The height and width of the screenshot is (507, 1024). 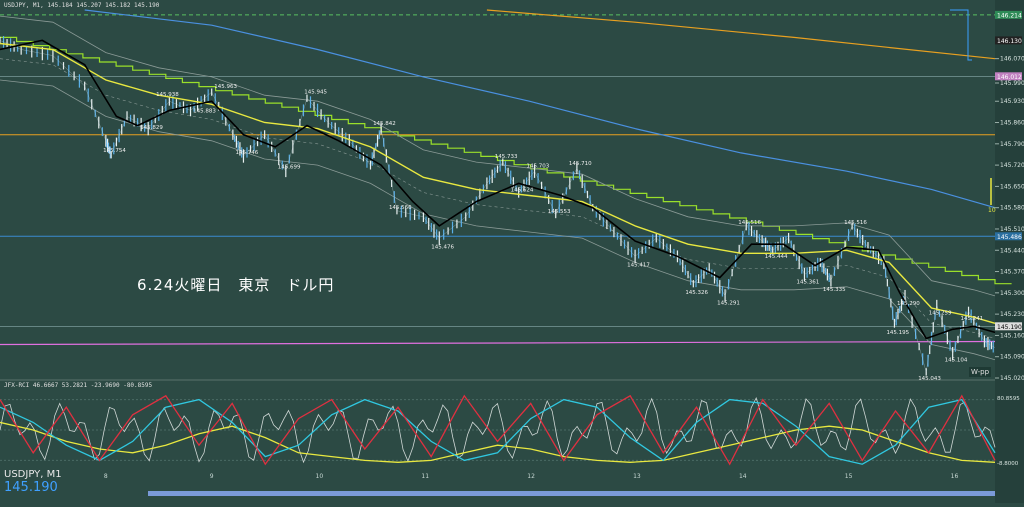 I want to click on price-extreme-label: 145.938, so click(x=167, y=95).